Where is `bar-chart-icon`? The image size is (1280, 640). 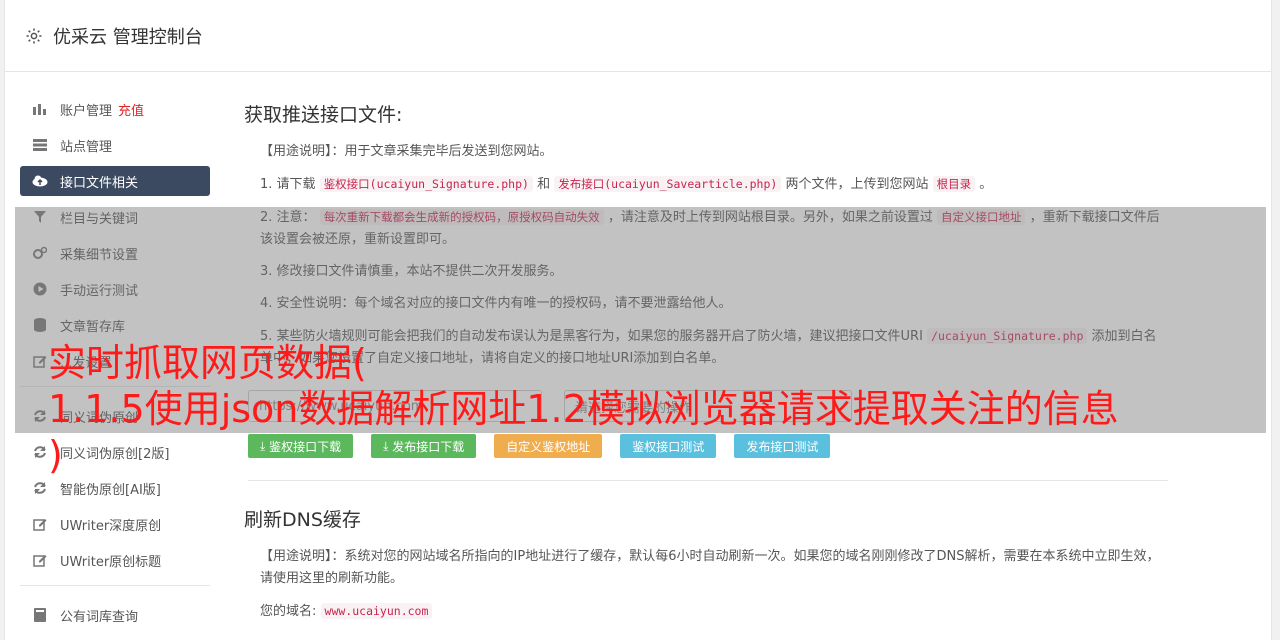
bar-chart-icon is located at coordinates (40, 109).